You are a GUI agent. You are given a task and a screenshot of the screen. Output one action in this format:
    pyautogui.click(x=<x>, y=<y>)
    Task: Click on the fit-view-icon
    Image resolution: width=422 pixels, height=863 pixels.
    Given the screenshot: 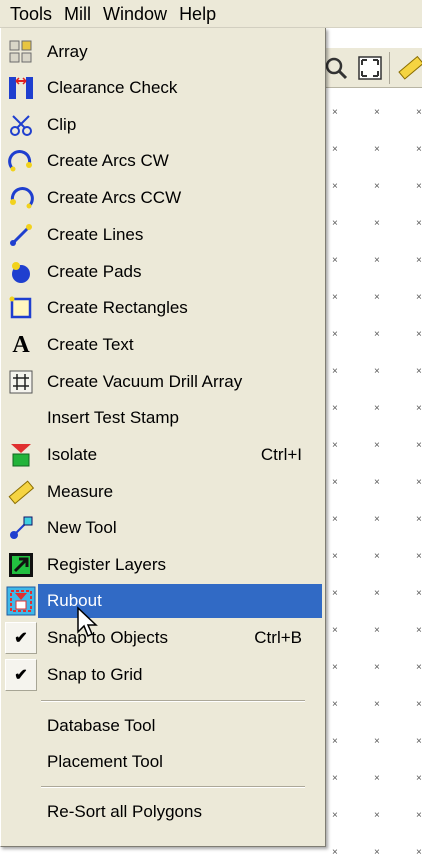 What is the action you would take?
    pyautogui.click(x=370, y=68)
    